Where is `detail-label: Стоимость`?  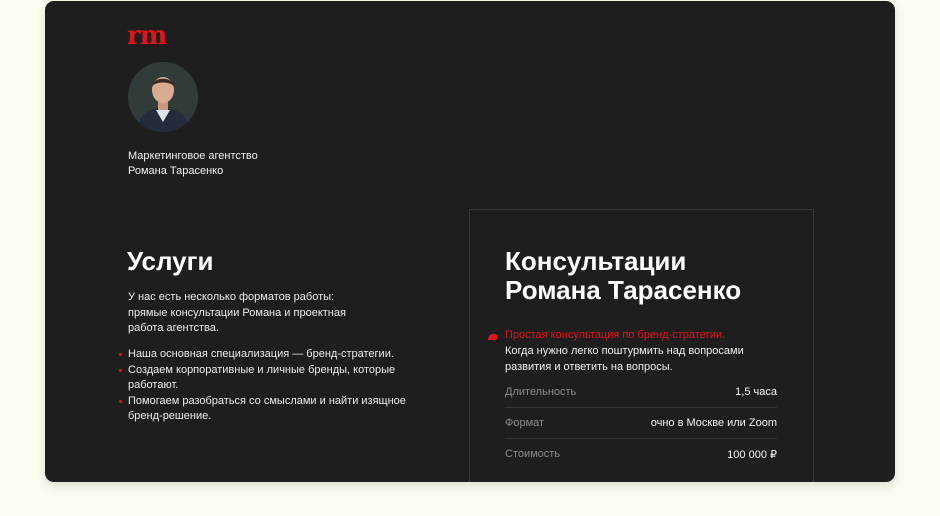
detail-label: Стоимость is located at coordinates (533, 454).